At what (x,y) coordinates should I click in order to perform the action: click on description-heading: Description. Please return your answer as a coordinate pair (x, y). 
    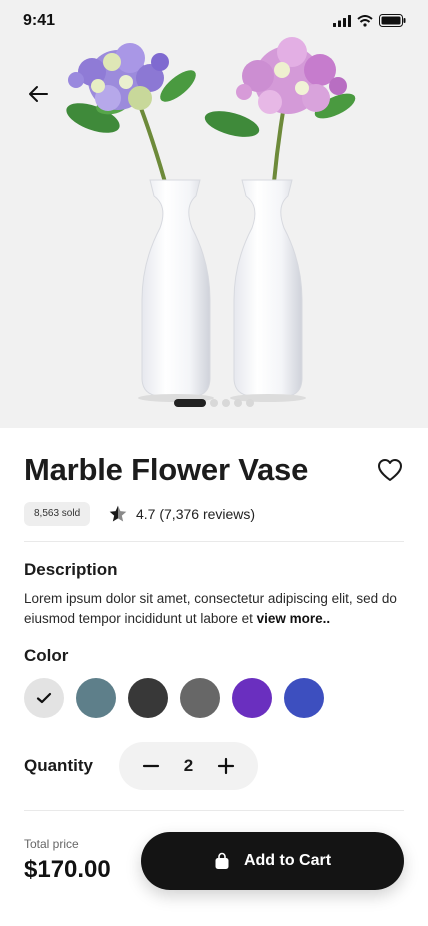
    Looking at the image, I should click on (71, 569).